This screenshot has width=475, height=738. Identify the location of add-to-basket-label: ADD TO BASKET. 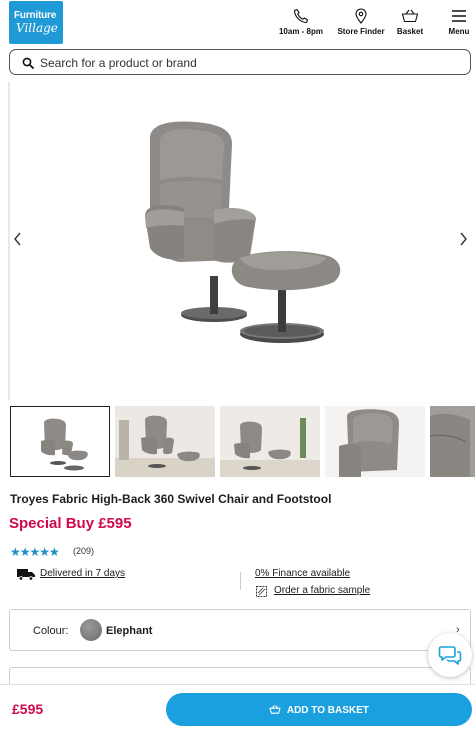
(327, 710).